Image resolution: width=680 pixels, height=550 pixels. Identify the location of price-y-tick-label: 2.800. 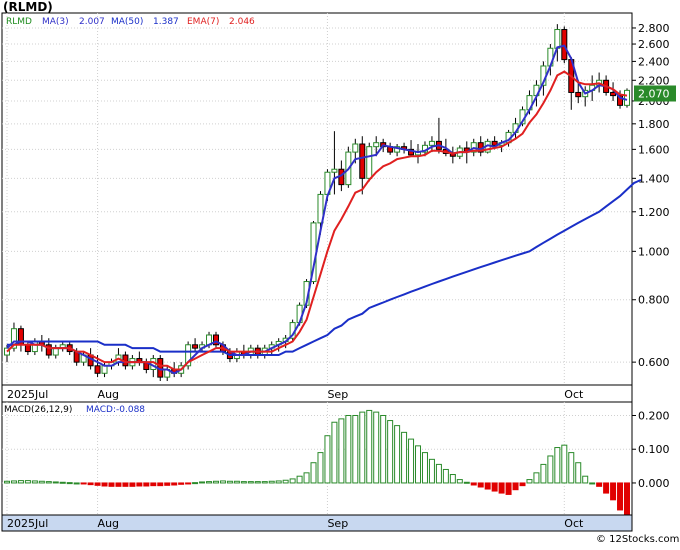
(654, 28).